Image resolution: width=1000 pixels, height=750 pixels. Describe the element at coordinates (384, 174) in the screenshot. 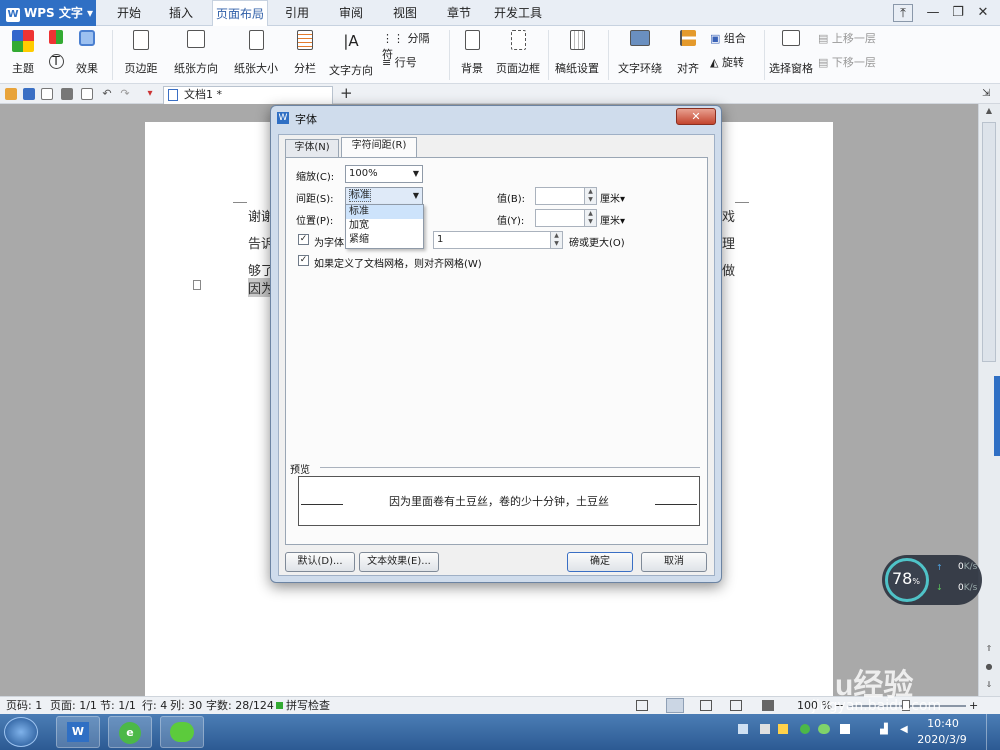

I see `scale-select: 100% ▼` at that location.